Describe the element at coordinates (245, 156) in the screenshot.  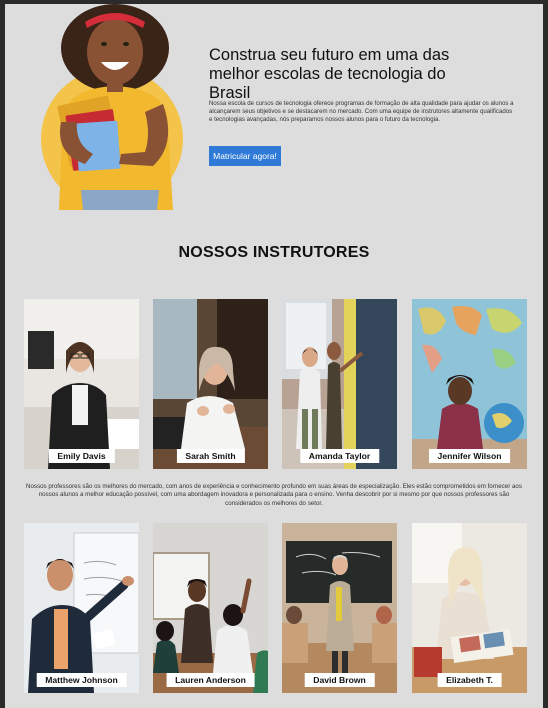
I see `enroll-now-button: Matricular agora!` at that location.